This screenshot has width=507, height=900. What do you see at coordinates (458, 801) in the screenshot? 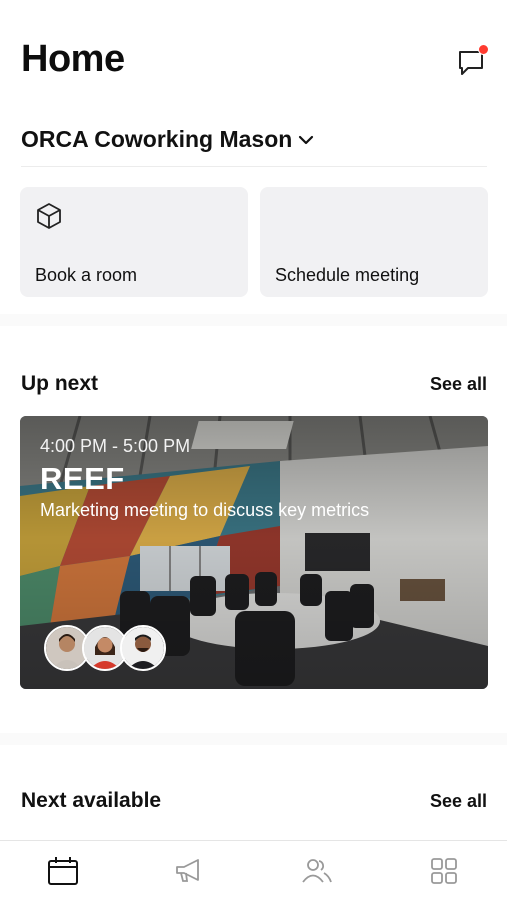
I see `next-available-see-all-link: See all` at bounding box center [458, 801].